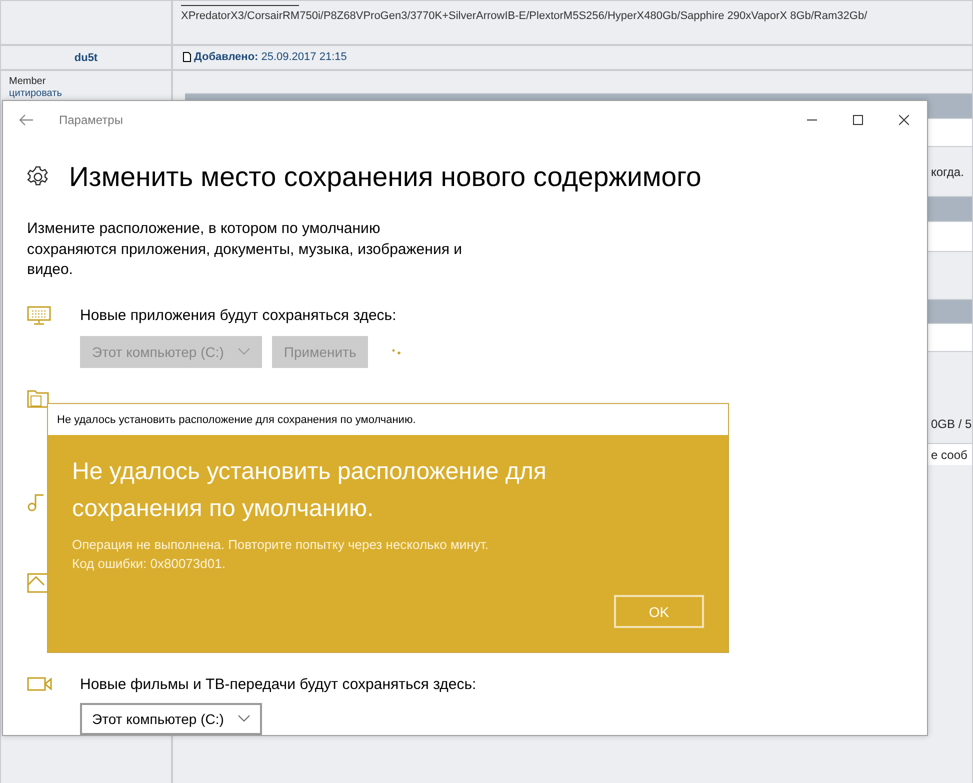 The image size is (973, 783). Describe the element at coordinates (35, 94) in the screenshot. I see `quote-link: цитировать` at that location.